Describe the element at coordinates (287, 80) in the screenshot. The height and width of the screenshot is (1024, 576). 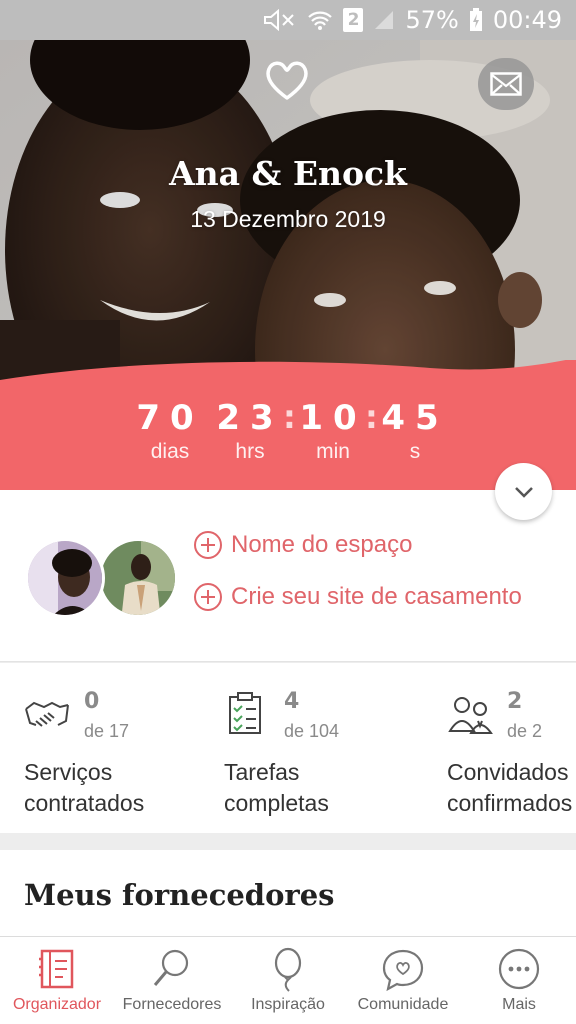
I see `heart-icon` at that location.